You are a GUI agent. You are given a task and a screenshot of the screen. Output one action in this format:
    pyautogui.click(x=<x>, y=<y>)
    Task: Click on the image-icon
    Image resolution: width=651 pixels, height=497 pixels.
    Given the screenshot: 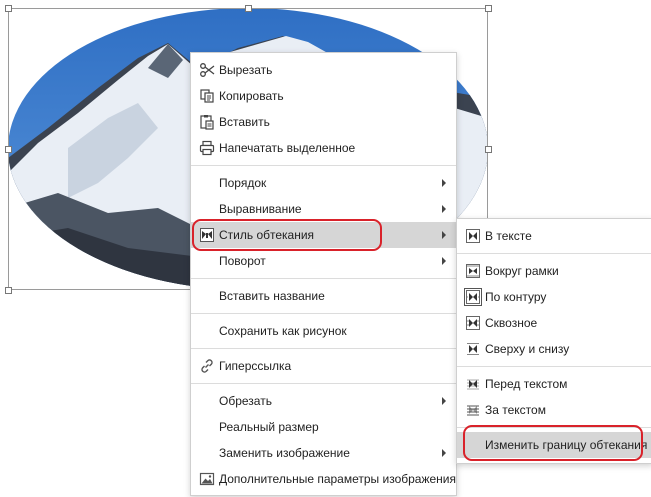 What is the action you would take?
    pyautogui.click(x=207, y=479)
    